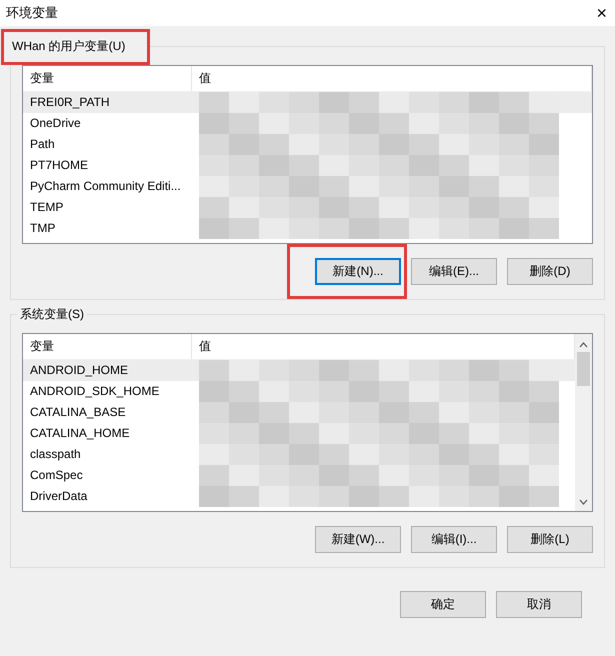  I want to click on variable-name: CATALINA_BASE, so click(78, 412).